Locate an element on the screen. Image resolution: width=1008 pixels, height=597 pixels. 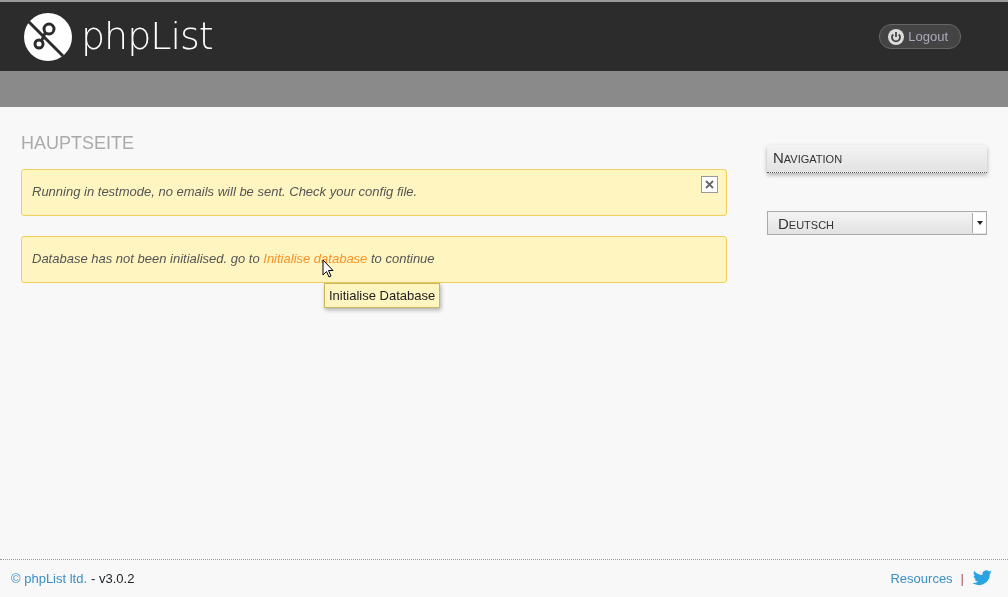
alert-message: Running in testmode, no emails will be sent. Check your config file. is located at coordinates (225, 191).